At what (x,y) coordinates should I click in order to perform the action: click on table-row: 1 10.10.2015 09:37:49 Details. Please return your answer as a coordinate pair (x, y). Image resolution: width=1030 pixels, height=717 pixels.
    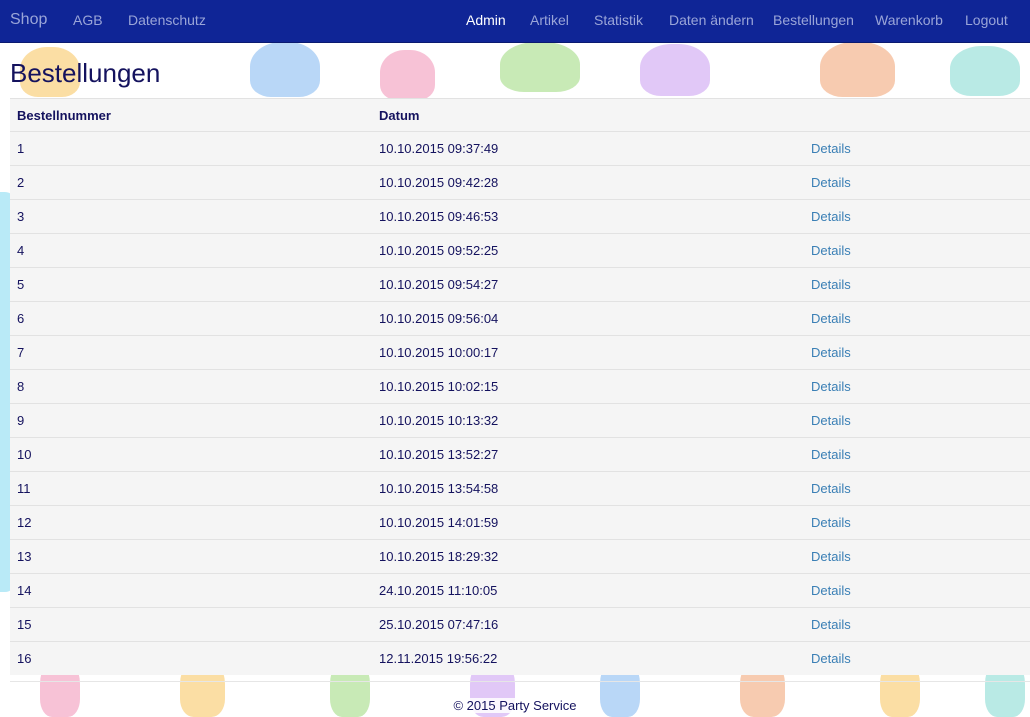
    Looking at the image, I should click on (520, 148).